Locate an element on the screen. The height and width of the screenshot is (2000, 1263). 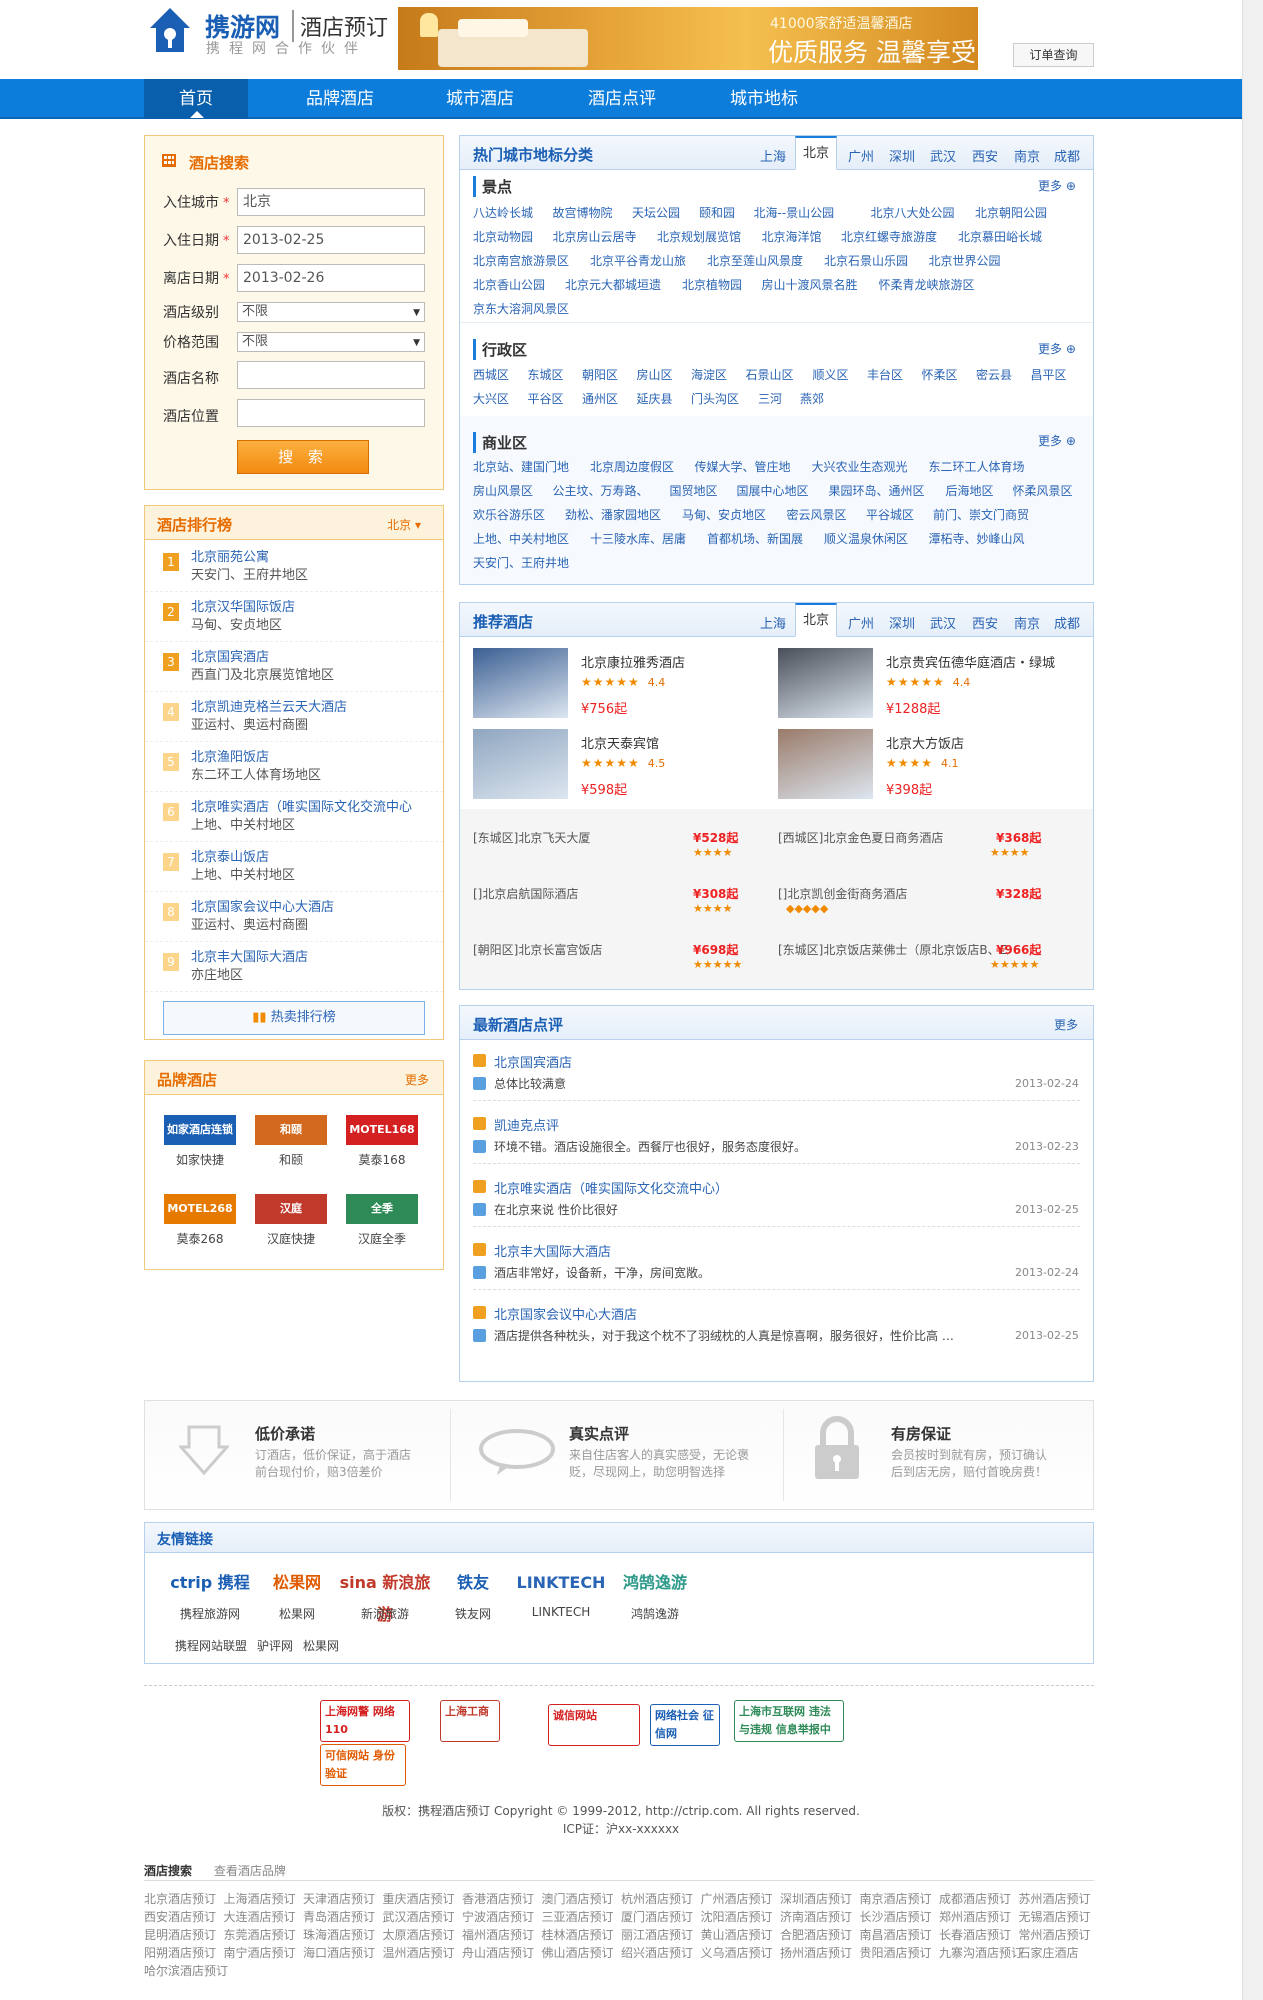
city-link: 广州酒店预订 is located at coordinates (737, 1898).